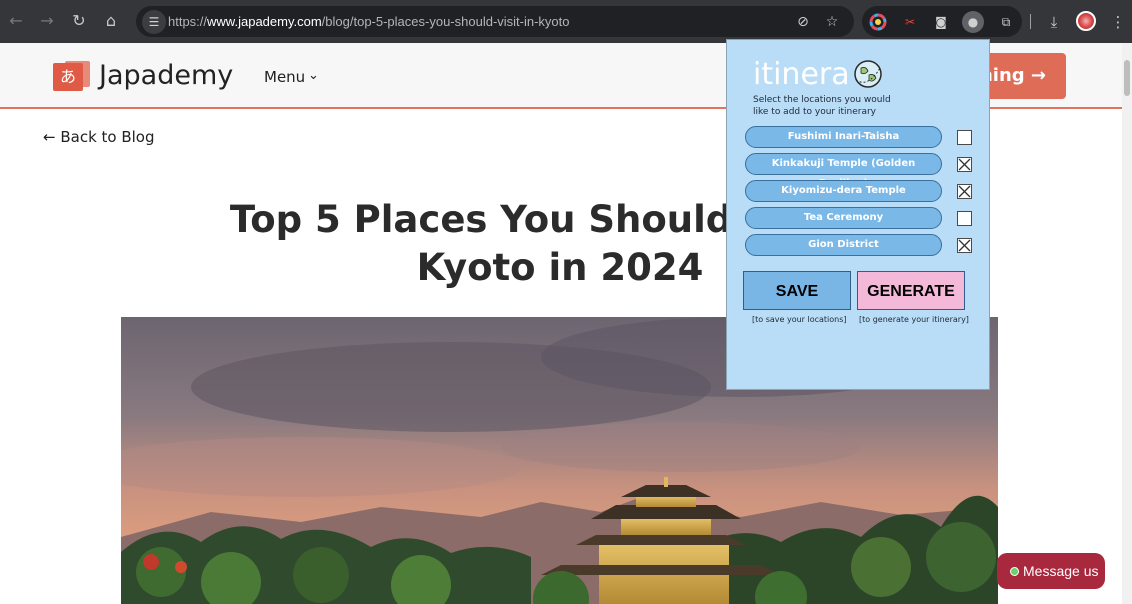  I want to click on itinera-extension-icon: ●, so click(973, 22).